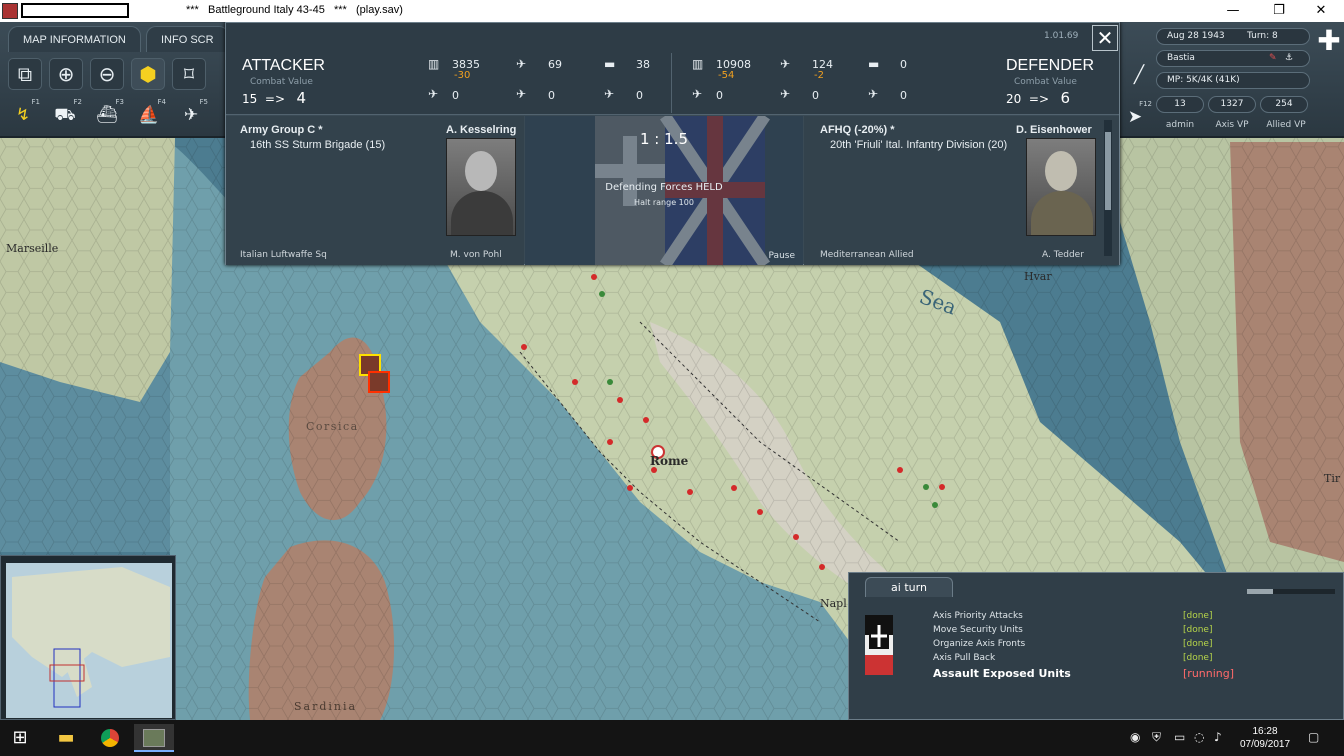 The image size is (1344, 756). What do you see at coordinates (1313, 737) in the screenshot?
I see `notifications-icon: ▢` at bounding box center [1313, 737].